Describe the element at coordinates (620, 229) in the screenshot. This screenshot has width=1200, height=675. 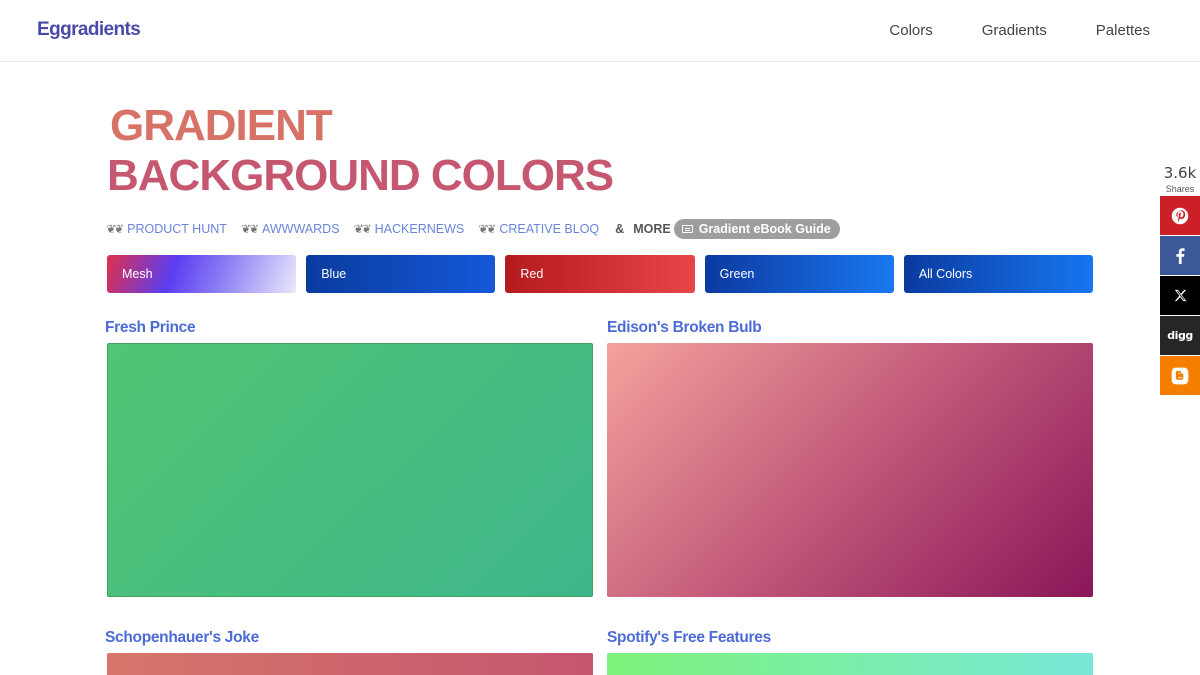
I see `more-prefix: &` at that location.